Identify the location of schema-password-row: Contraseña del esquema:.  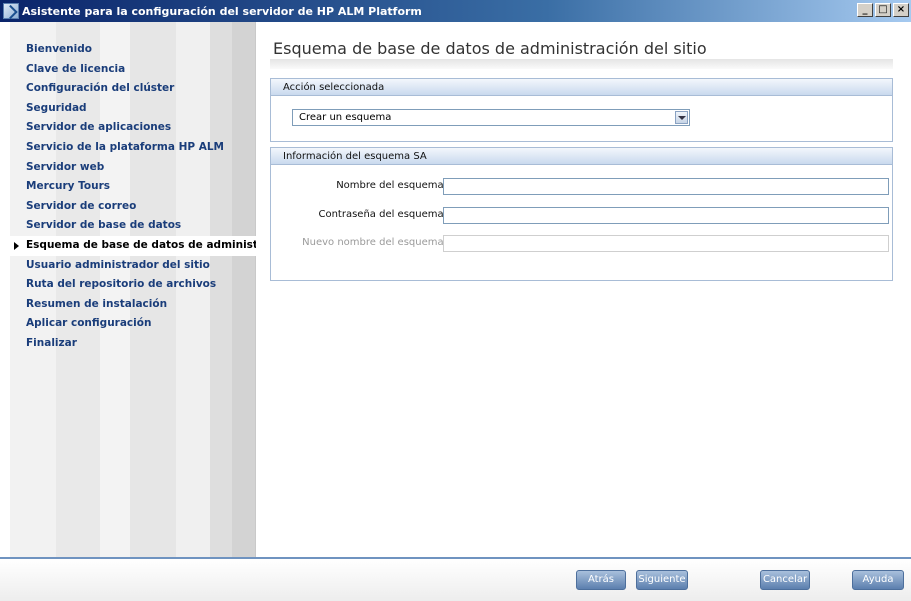
(582, 216).